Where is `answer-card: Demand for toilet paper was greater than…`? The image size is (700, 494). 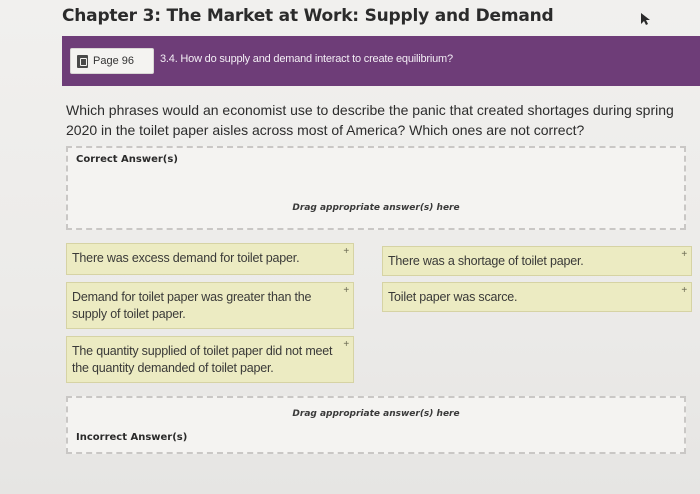 answer-card: Demand for toilet paper was greater than… is located at coordinates (210, 305).